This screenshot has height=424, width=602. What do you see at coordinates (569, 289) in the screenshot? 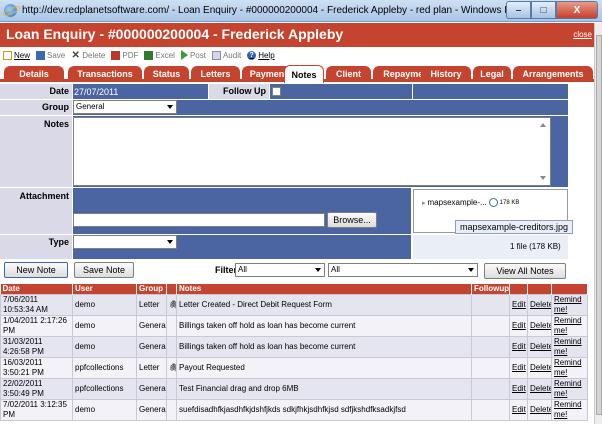
I see `col-remind` at bounding box center [569, 289].